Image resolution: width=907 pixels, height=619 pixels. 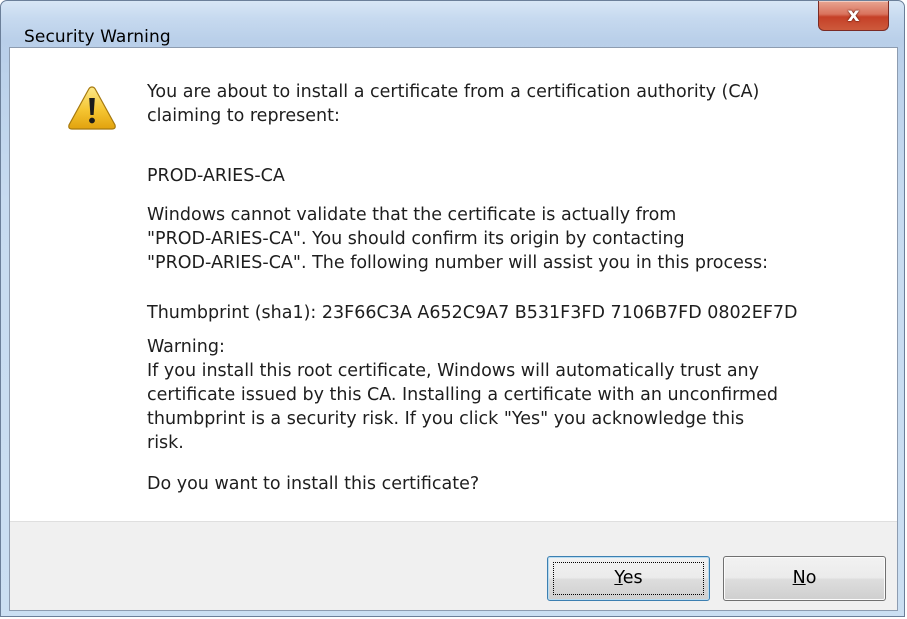 I want to click on close-button: x, so click(x=853, y=16).